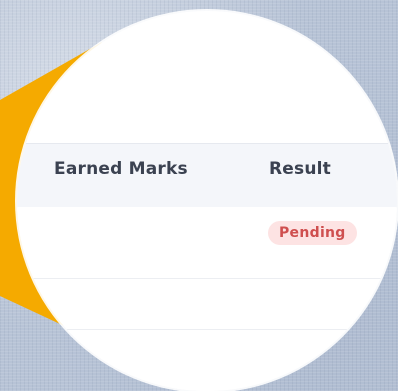 This screenshot has height=391, width=398. I want to click on column-header-earned-marks: Earned Marks, so click(121, 169).